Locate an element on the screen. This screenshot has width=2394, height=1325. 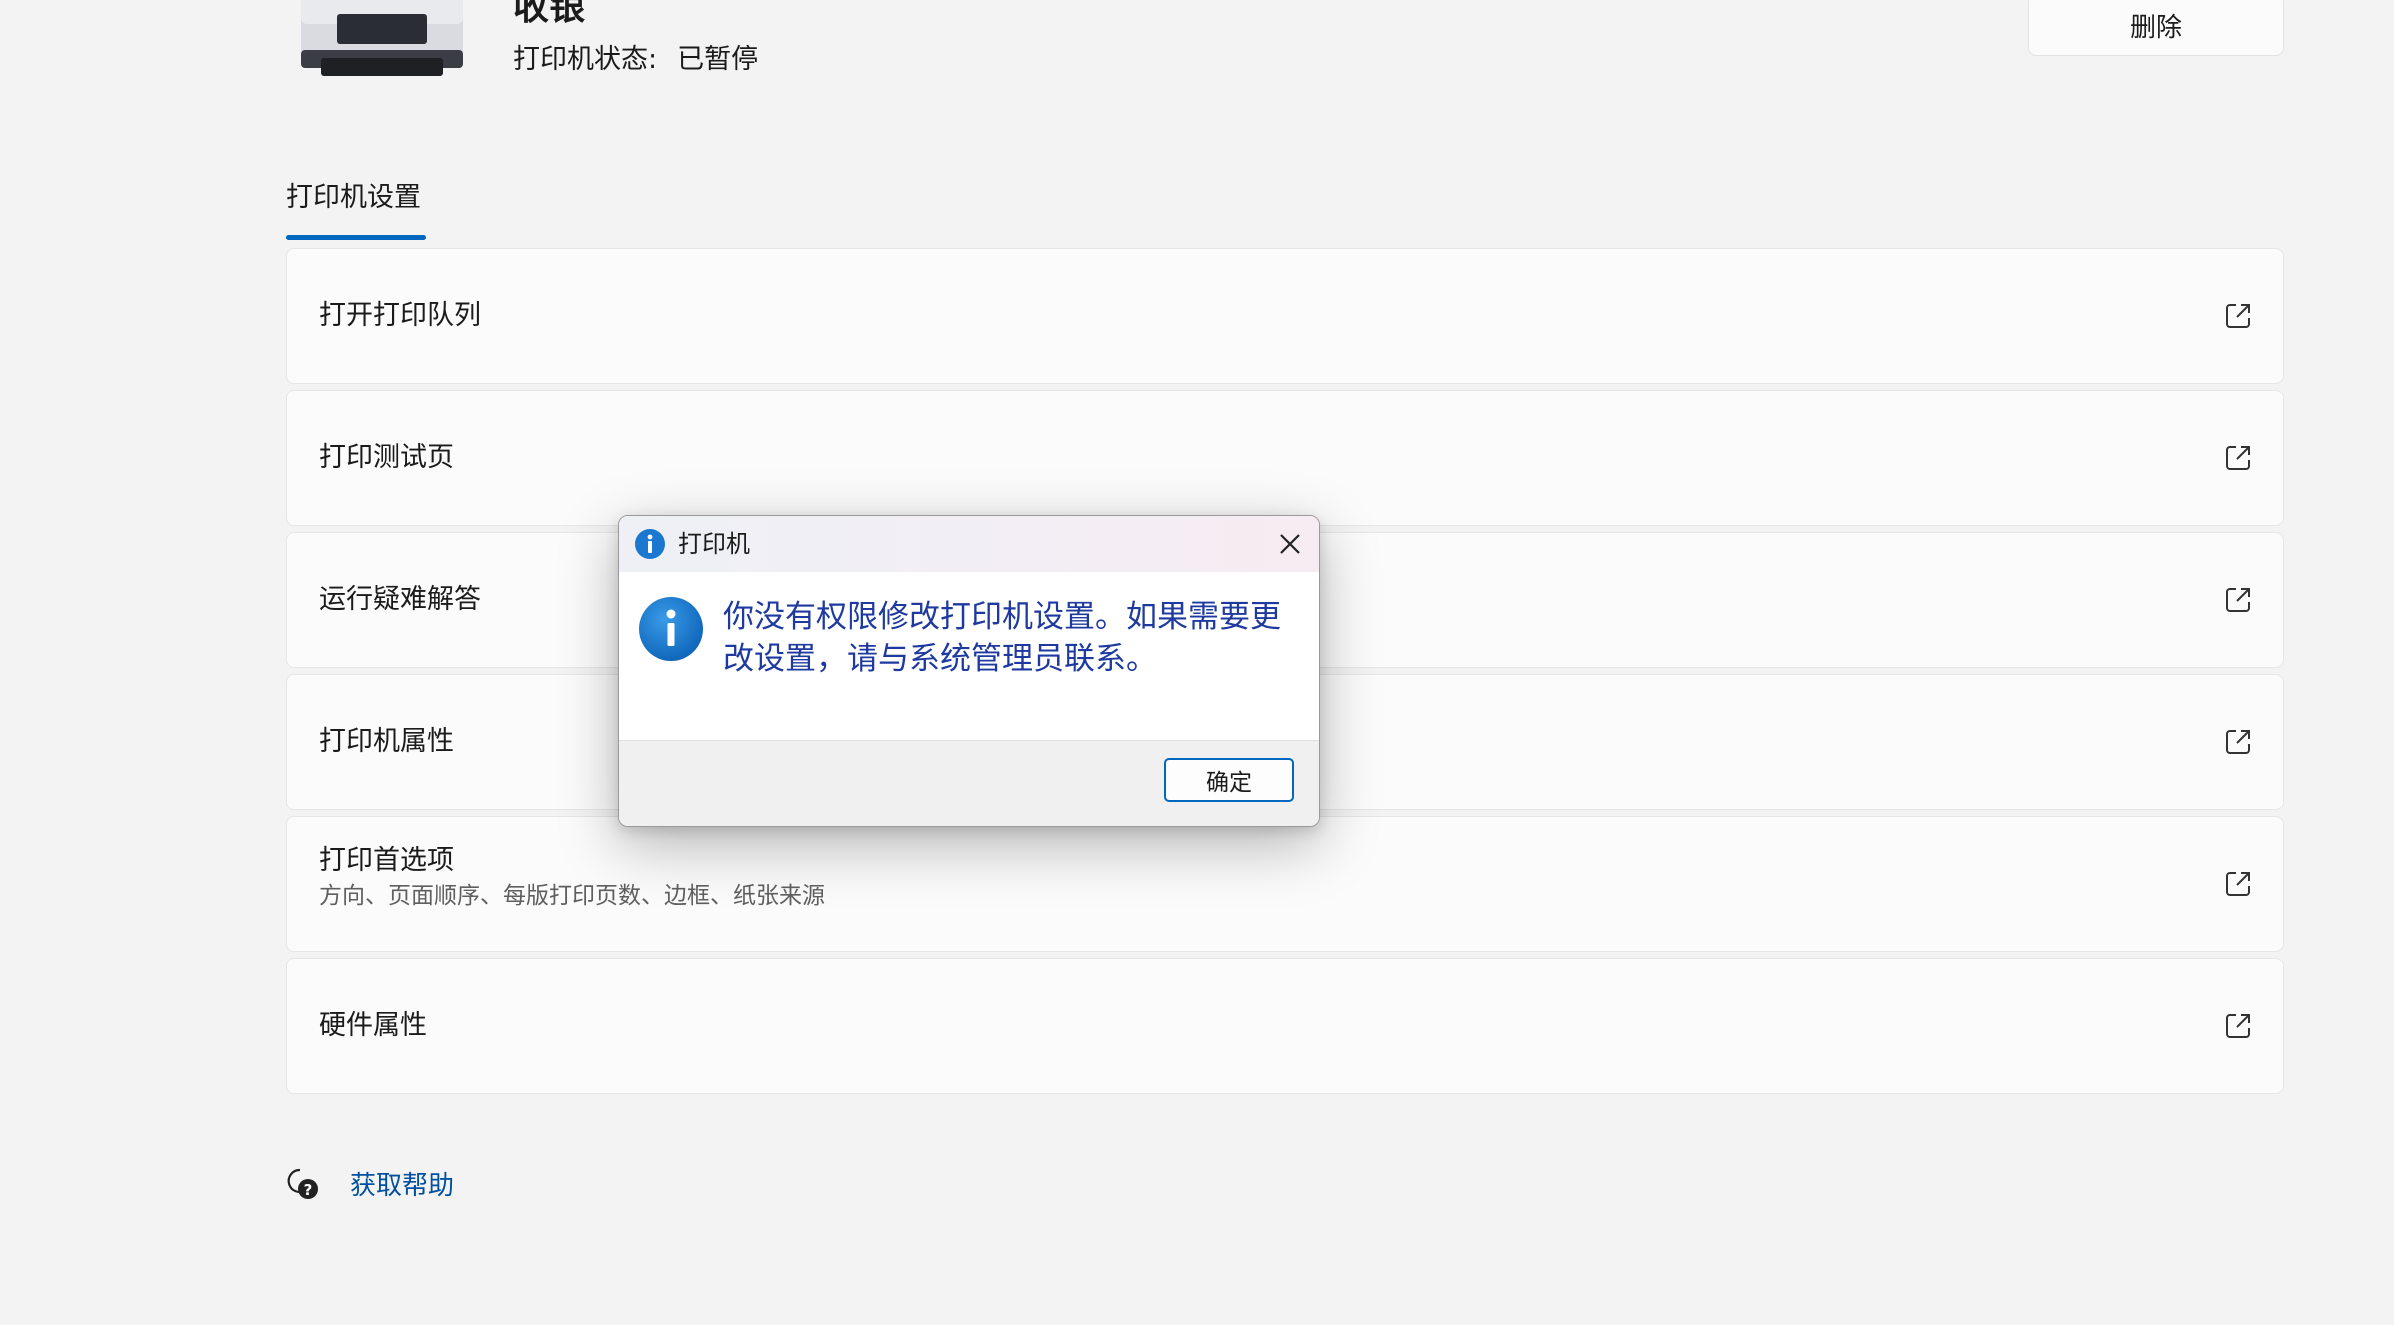
dialog-message: 你没有权限修改打印机设置。如果需要更改设置，请与系统管理员联系。 is located at coordinates (1002, 638).